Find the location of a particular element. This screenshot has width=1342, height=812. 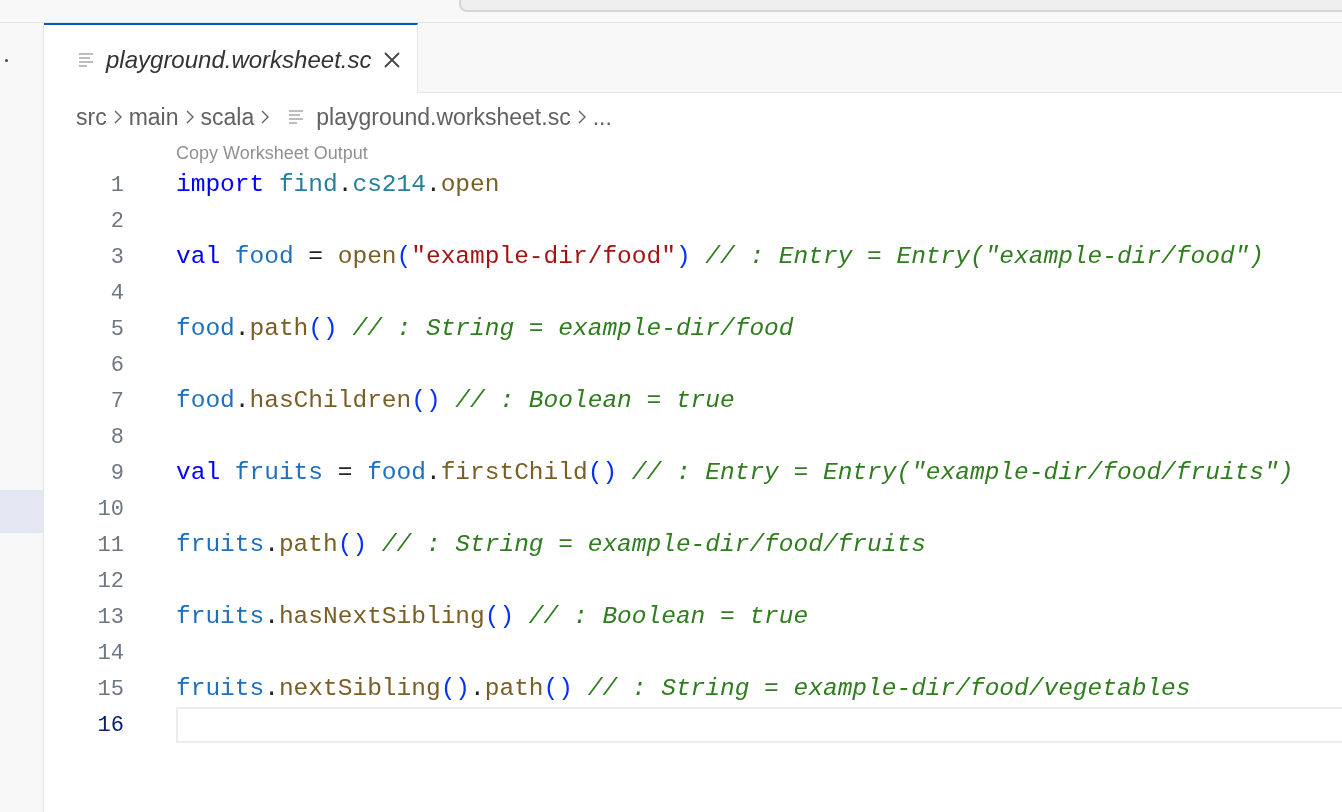

line-number: 16 is located at coordinates (110, 725).